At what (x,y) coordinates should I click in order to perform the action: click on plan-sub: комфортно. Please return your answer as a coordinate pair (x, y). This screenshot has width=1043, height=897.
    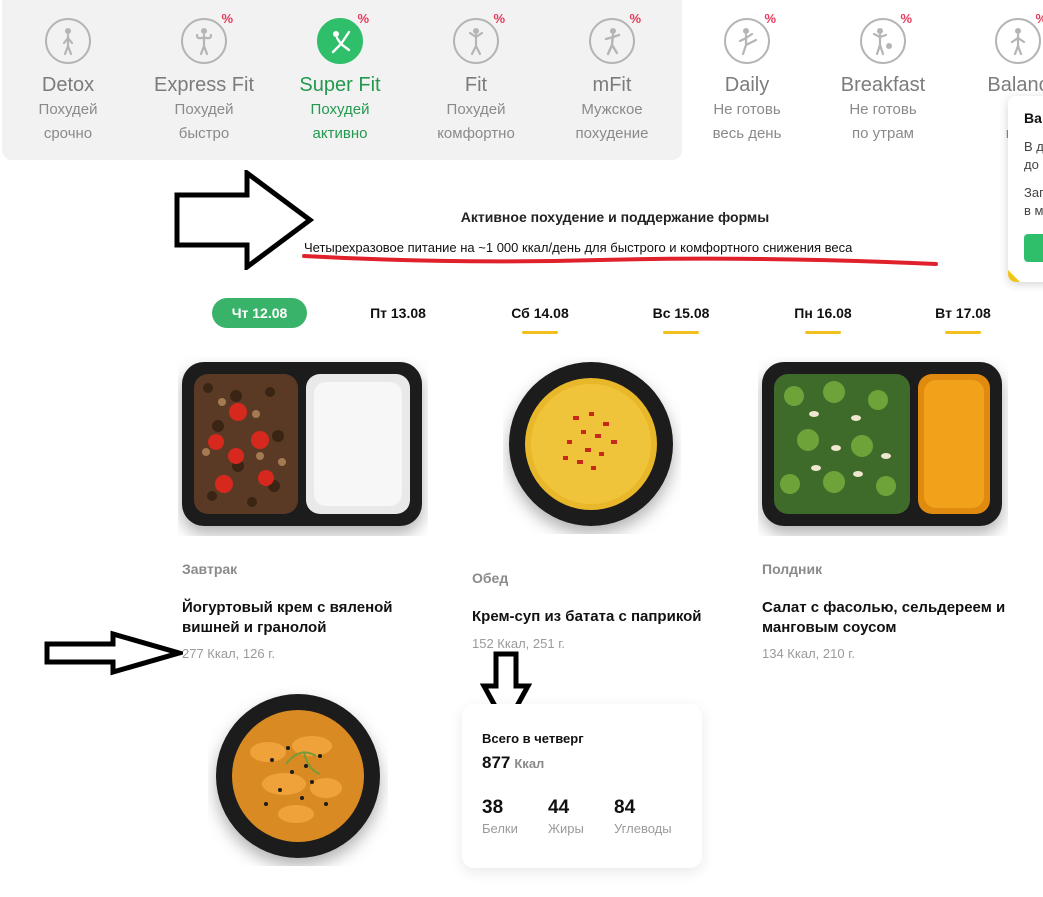
    Looking at the image, I should click on (476, 133).